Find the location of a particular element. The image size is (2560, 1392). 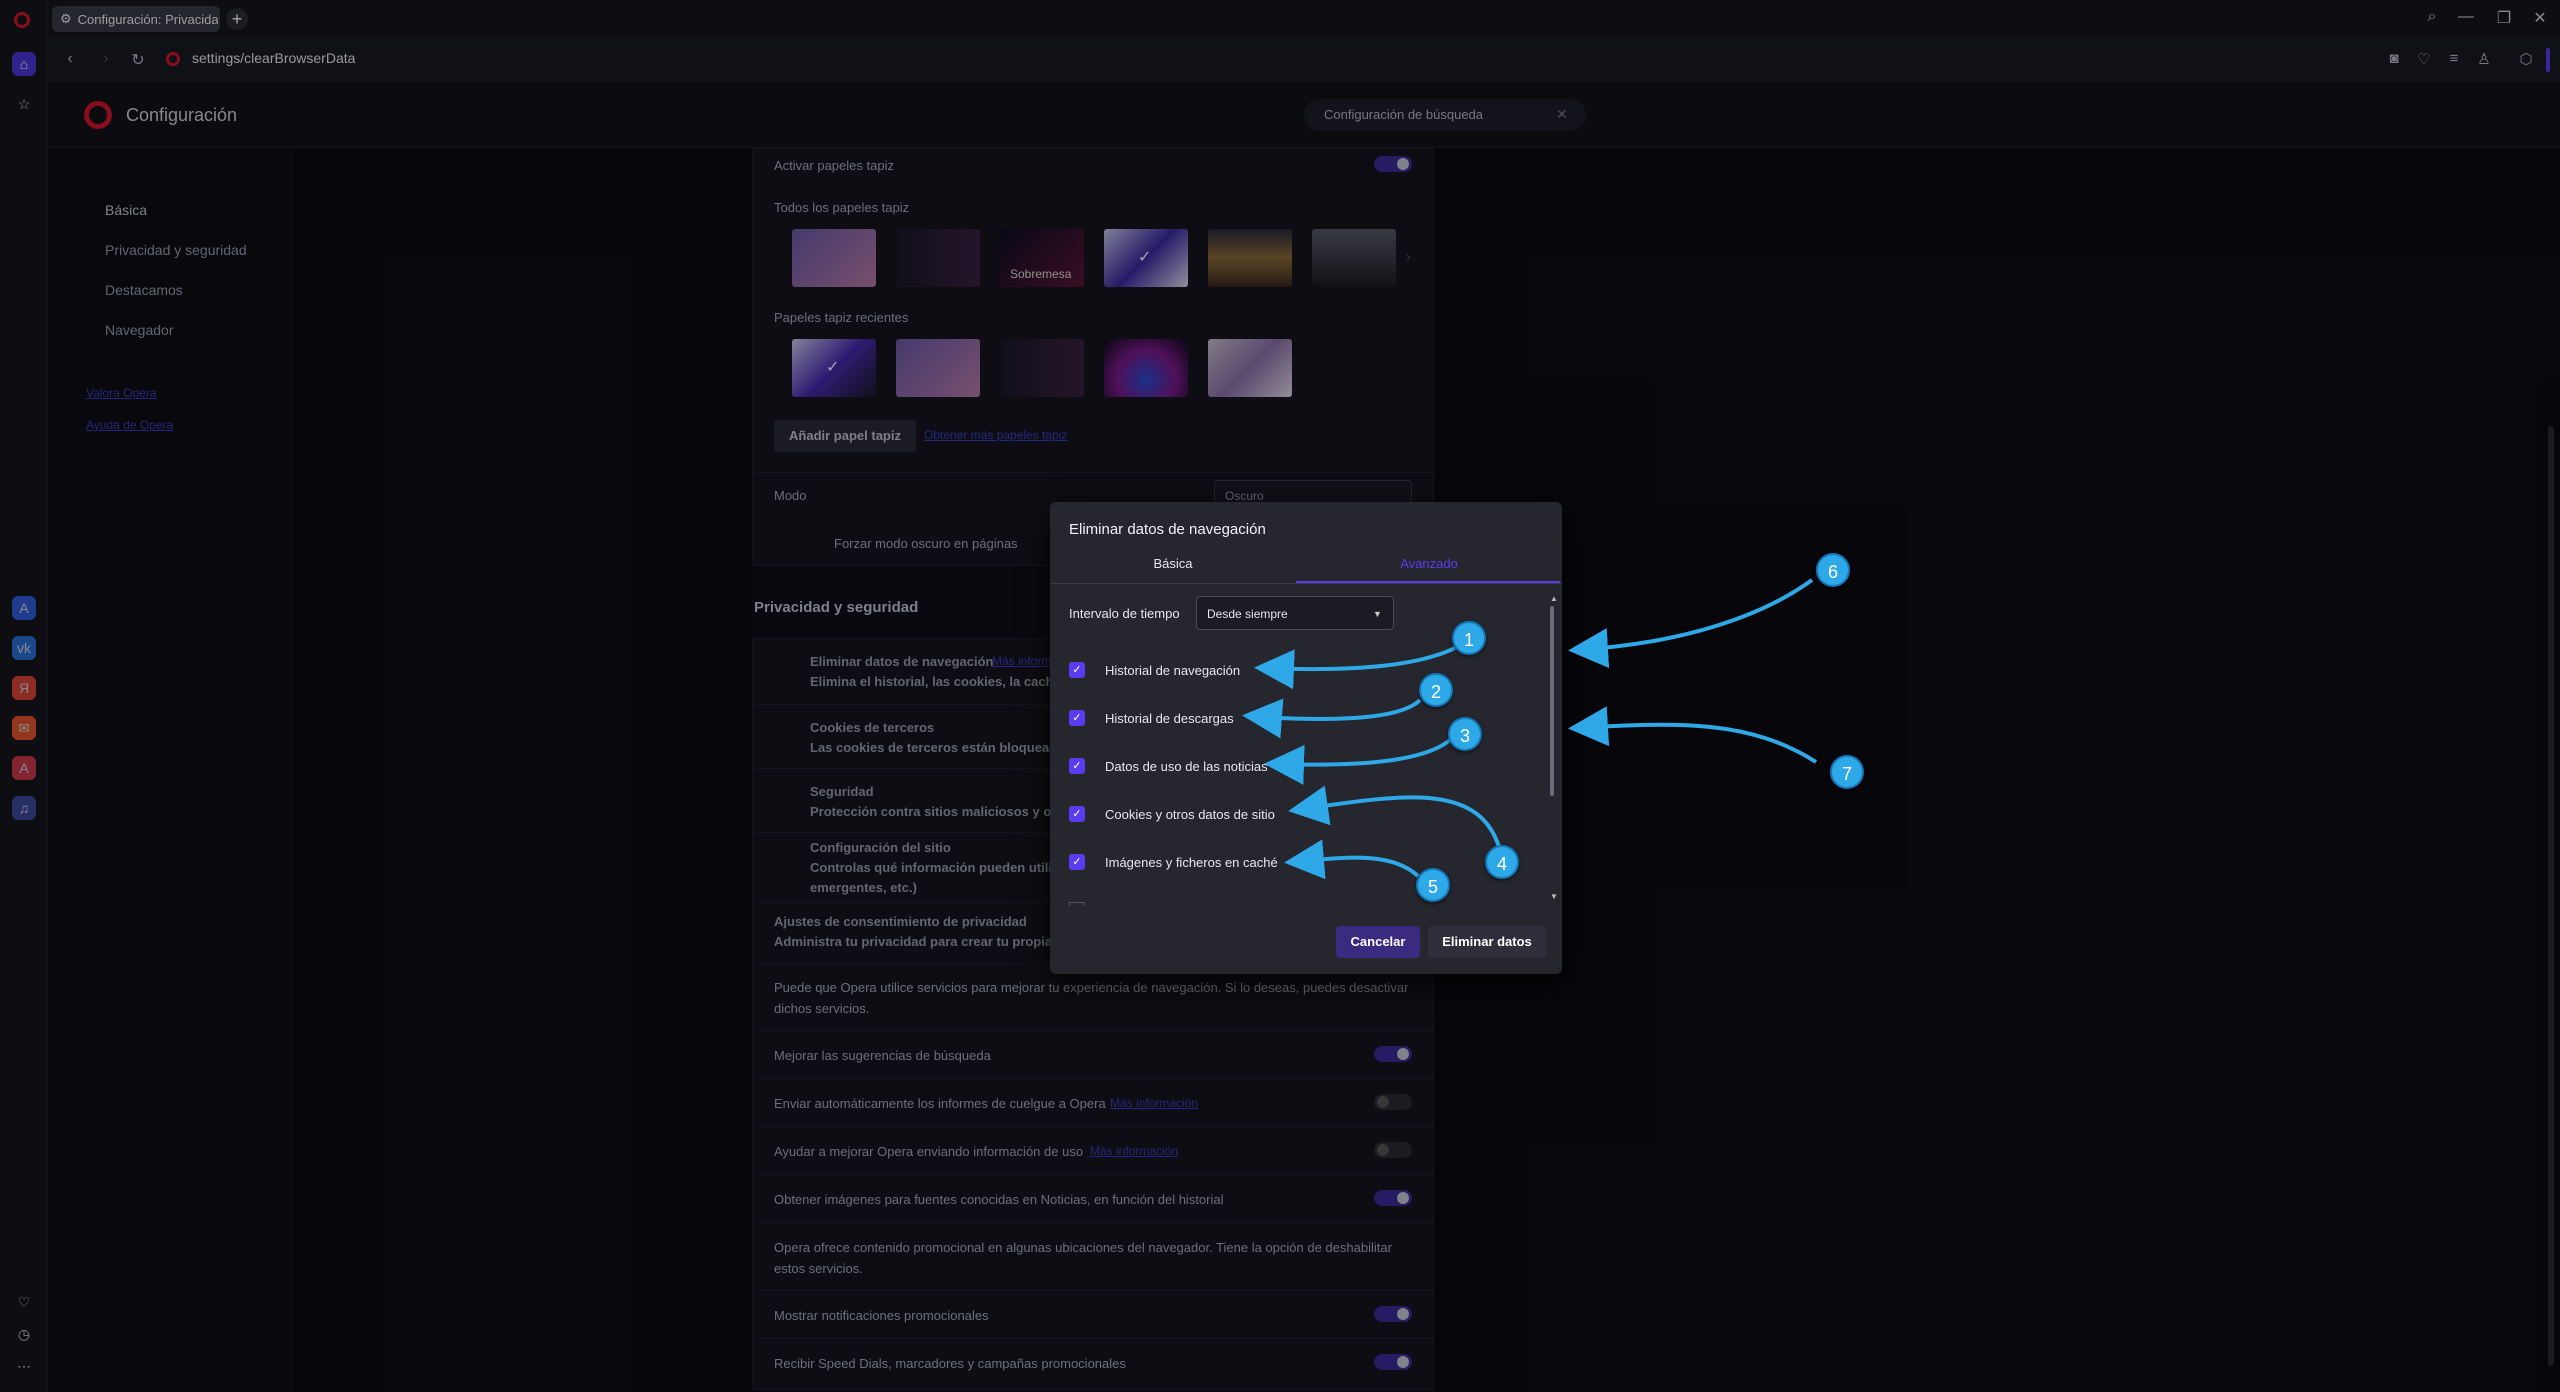

annotation-badge: 7 is located at coordinates (1847, 772).